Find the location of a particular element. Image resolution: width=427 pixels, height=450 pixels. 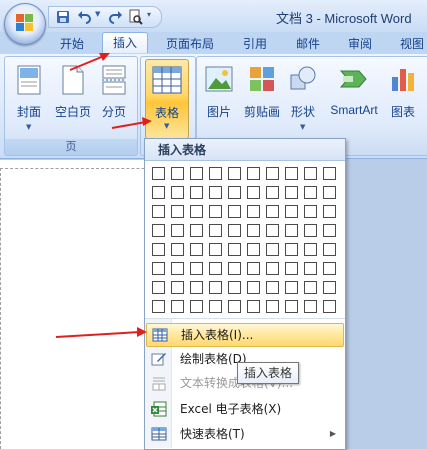

tab-home: 开始 is located at coordinates (72, 44).